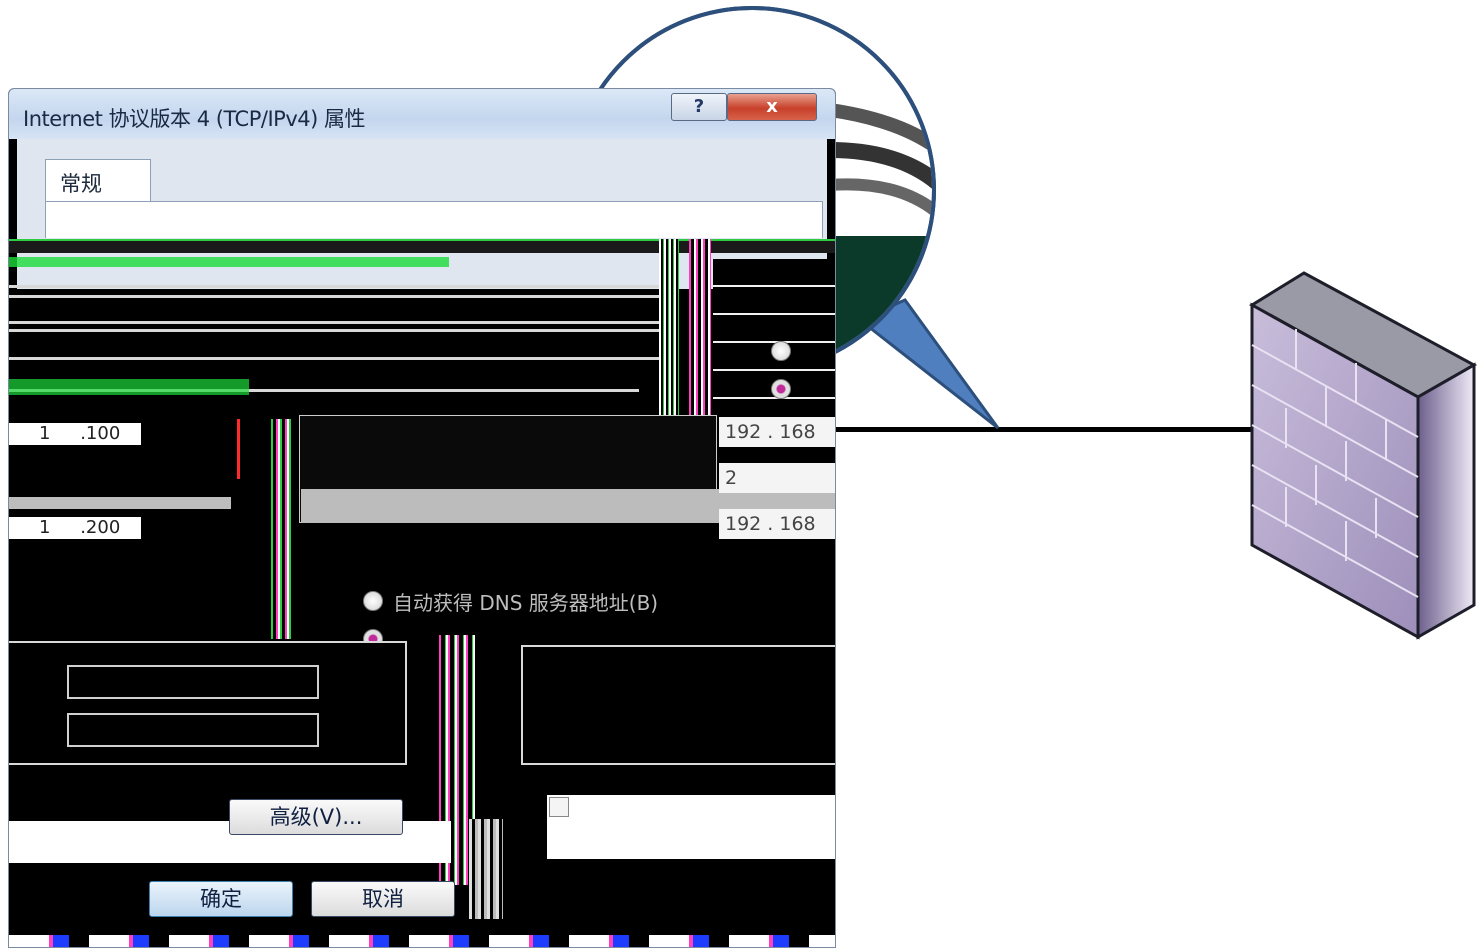 The image size is (1478, 950). What do you see at coordinates (777, 478) in the screenshot?
I see `ip-field-right-2: 2` at bounding box center [777, 478].